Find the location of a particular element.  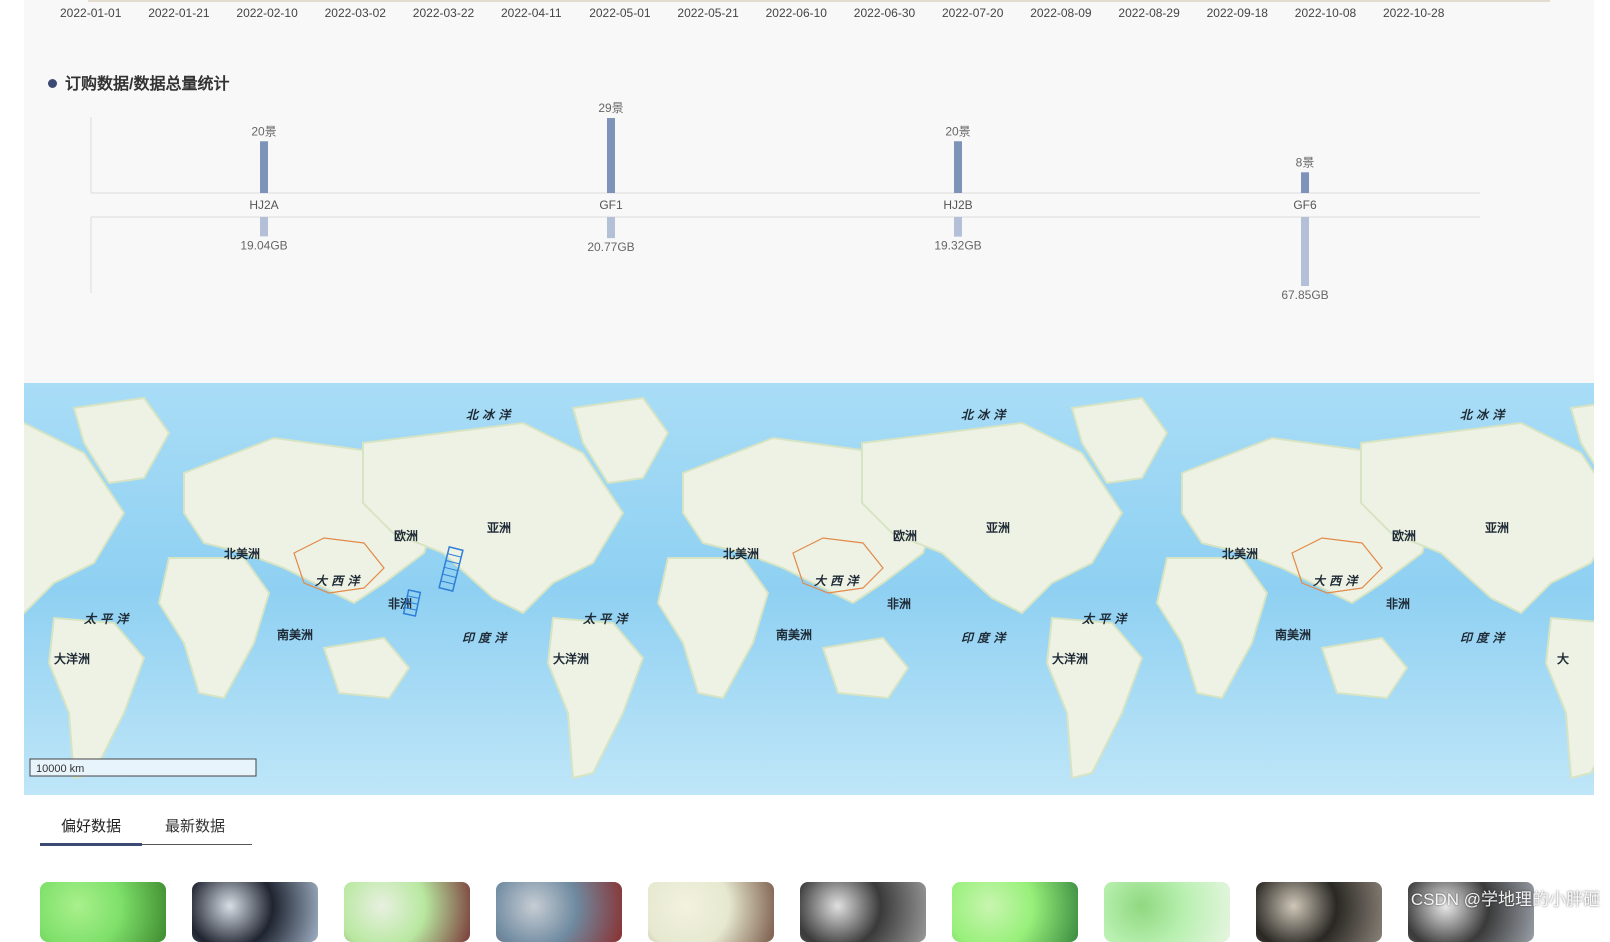

scale-bar: 10000 km is located at coordinates (143, 767).